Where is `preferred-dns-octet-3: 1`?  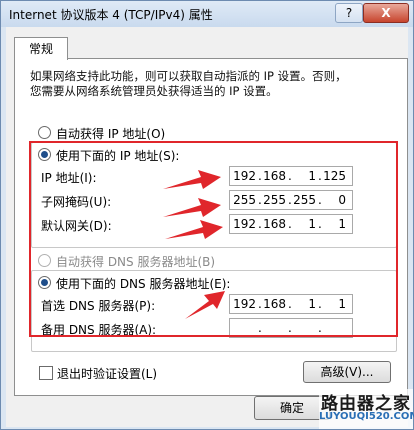 preferred-dns-octet-3: 1 is located at coordinates (312, 304).